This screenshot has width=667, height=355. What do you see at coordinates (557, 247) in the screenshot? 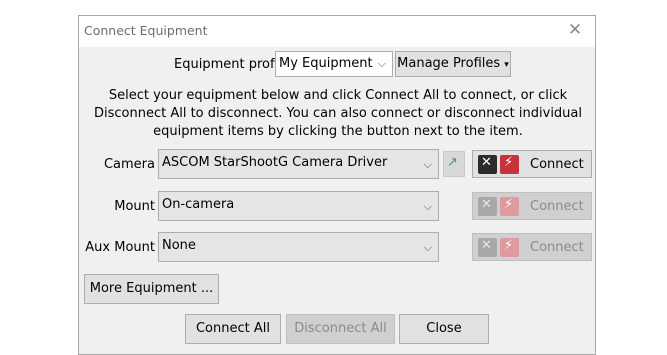
I see `aux-mount-connect-label: Connect` at bounding box center [557, 247].